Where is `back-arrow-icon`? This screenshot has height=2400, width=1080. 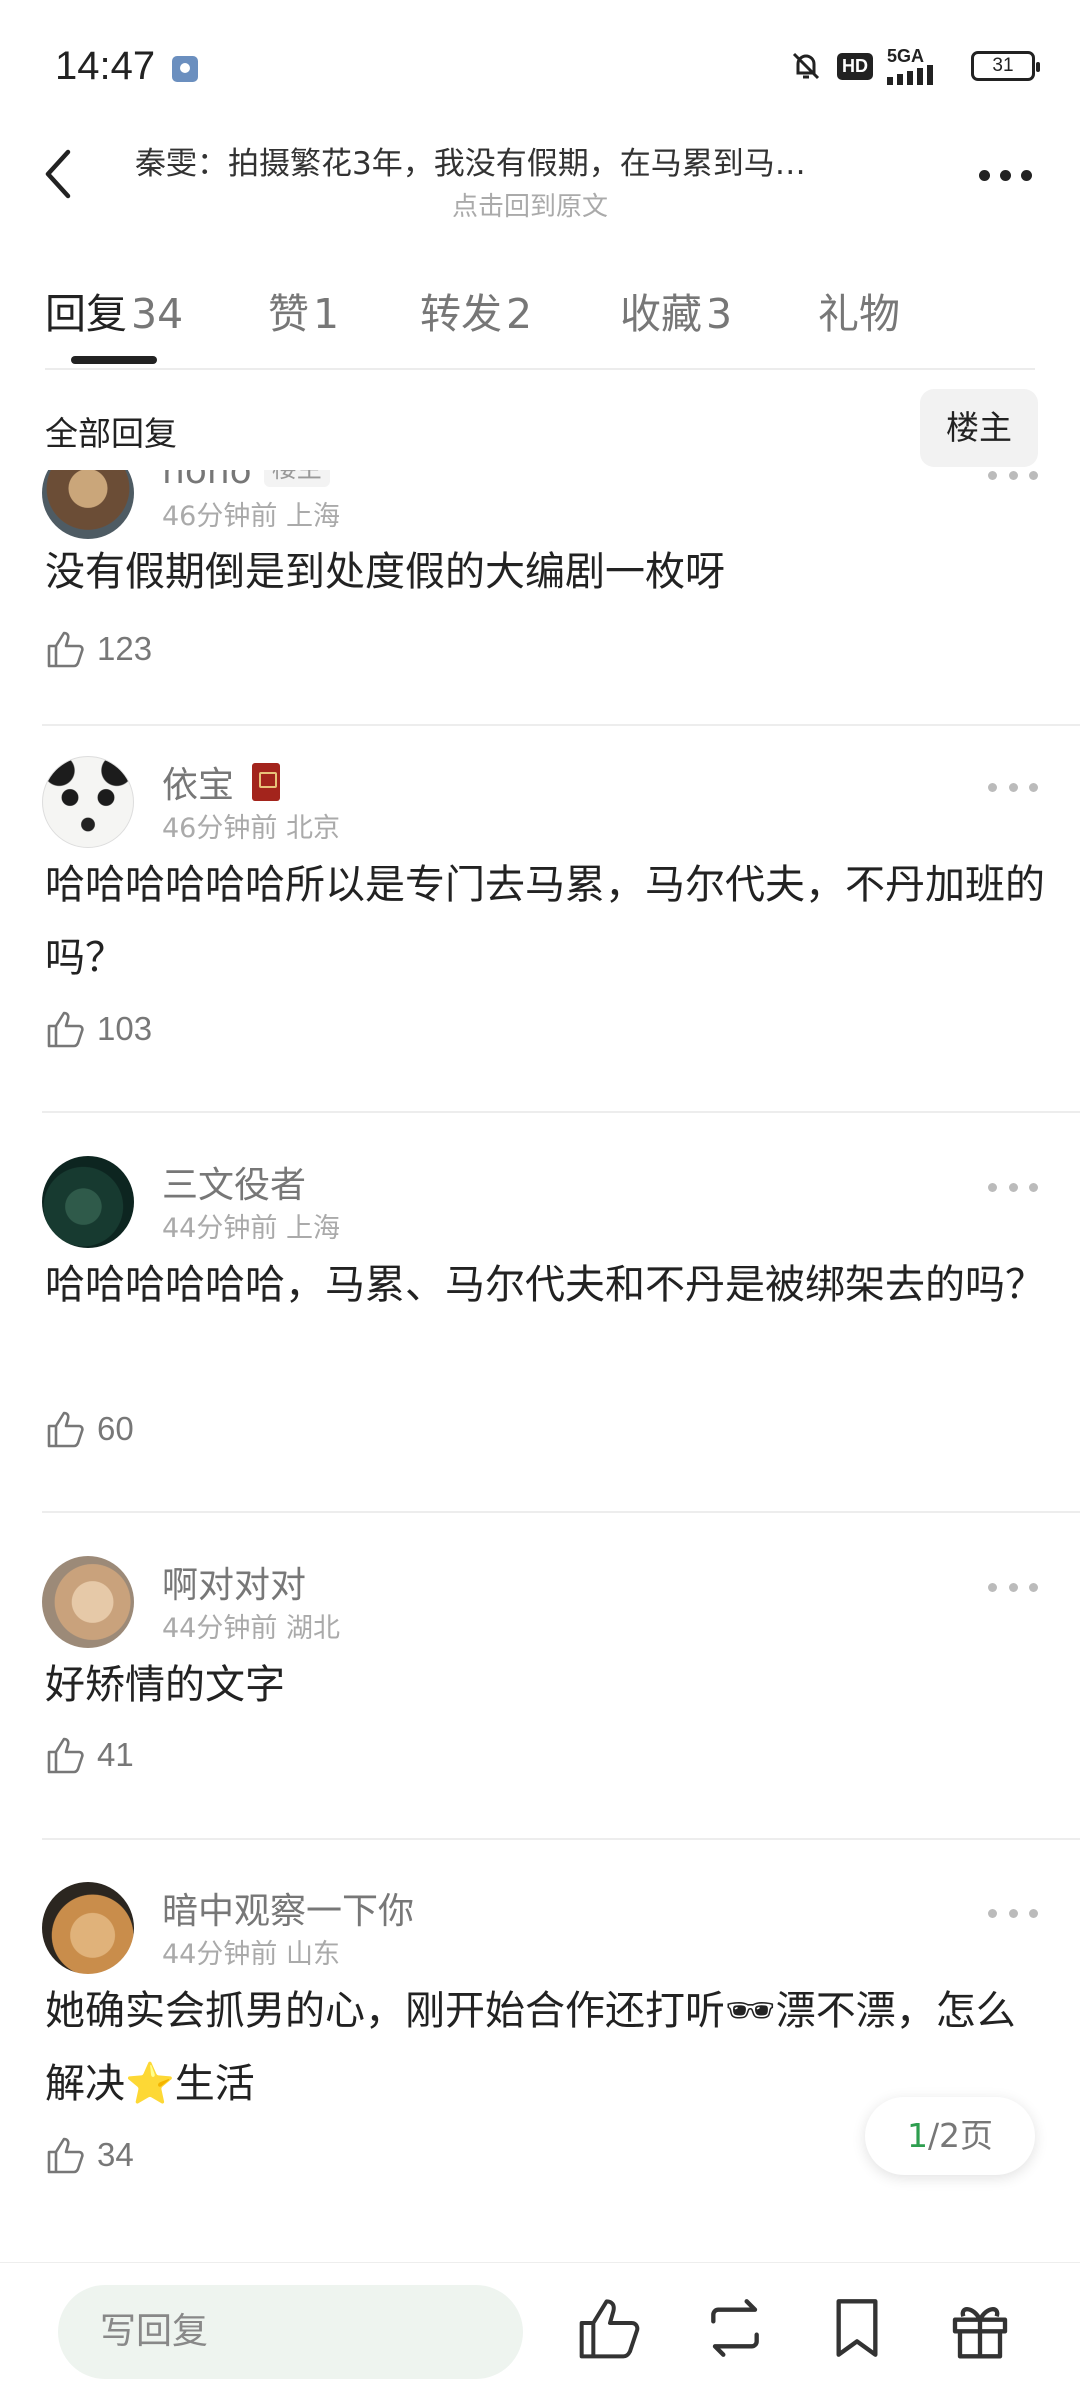 back-arrow-icon is located at coordinates (60, 174).